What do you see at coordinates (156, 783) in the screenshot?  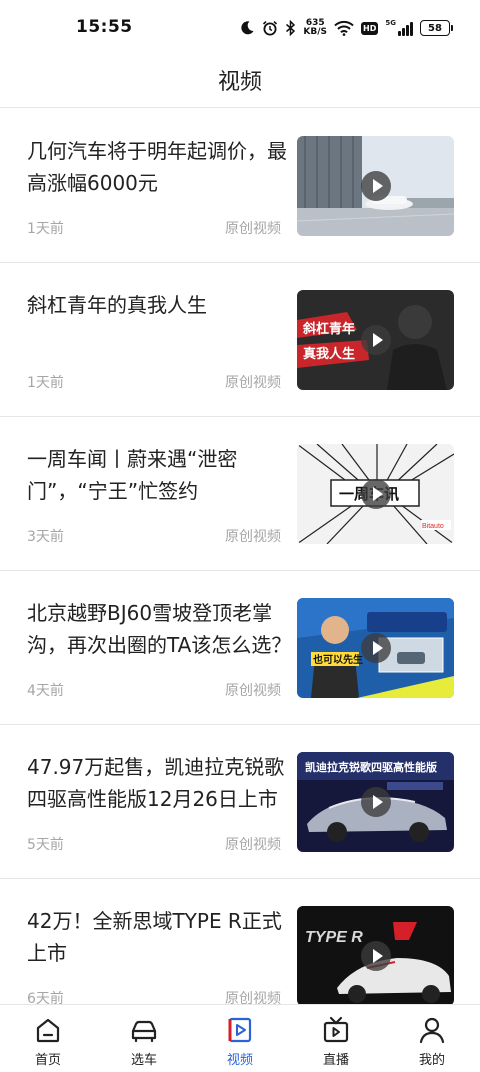 I see `video-title: 47.97万起售，凯迪拉克锐歌四驱高性能版12月26日上市` at bounding box center [156, 783].